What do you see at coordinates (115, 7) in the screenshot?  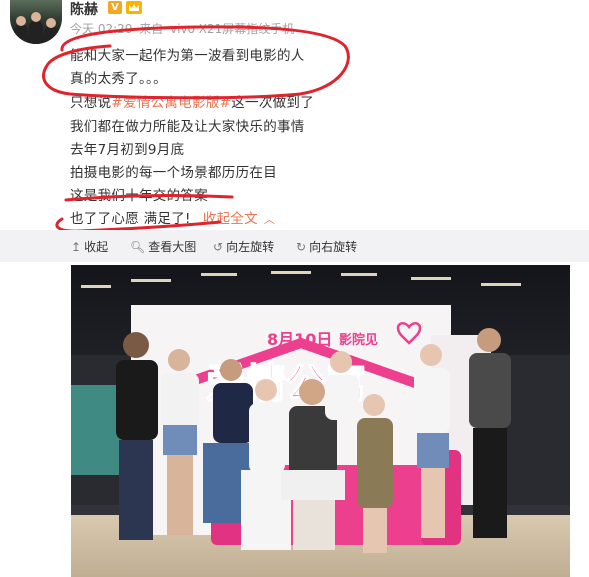 I see `vip-badge: V` at bounding box center [115, 7].